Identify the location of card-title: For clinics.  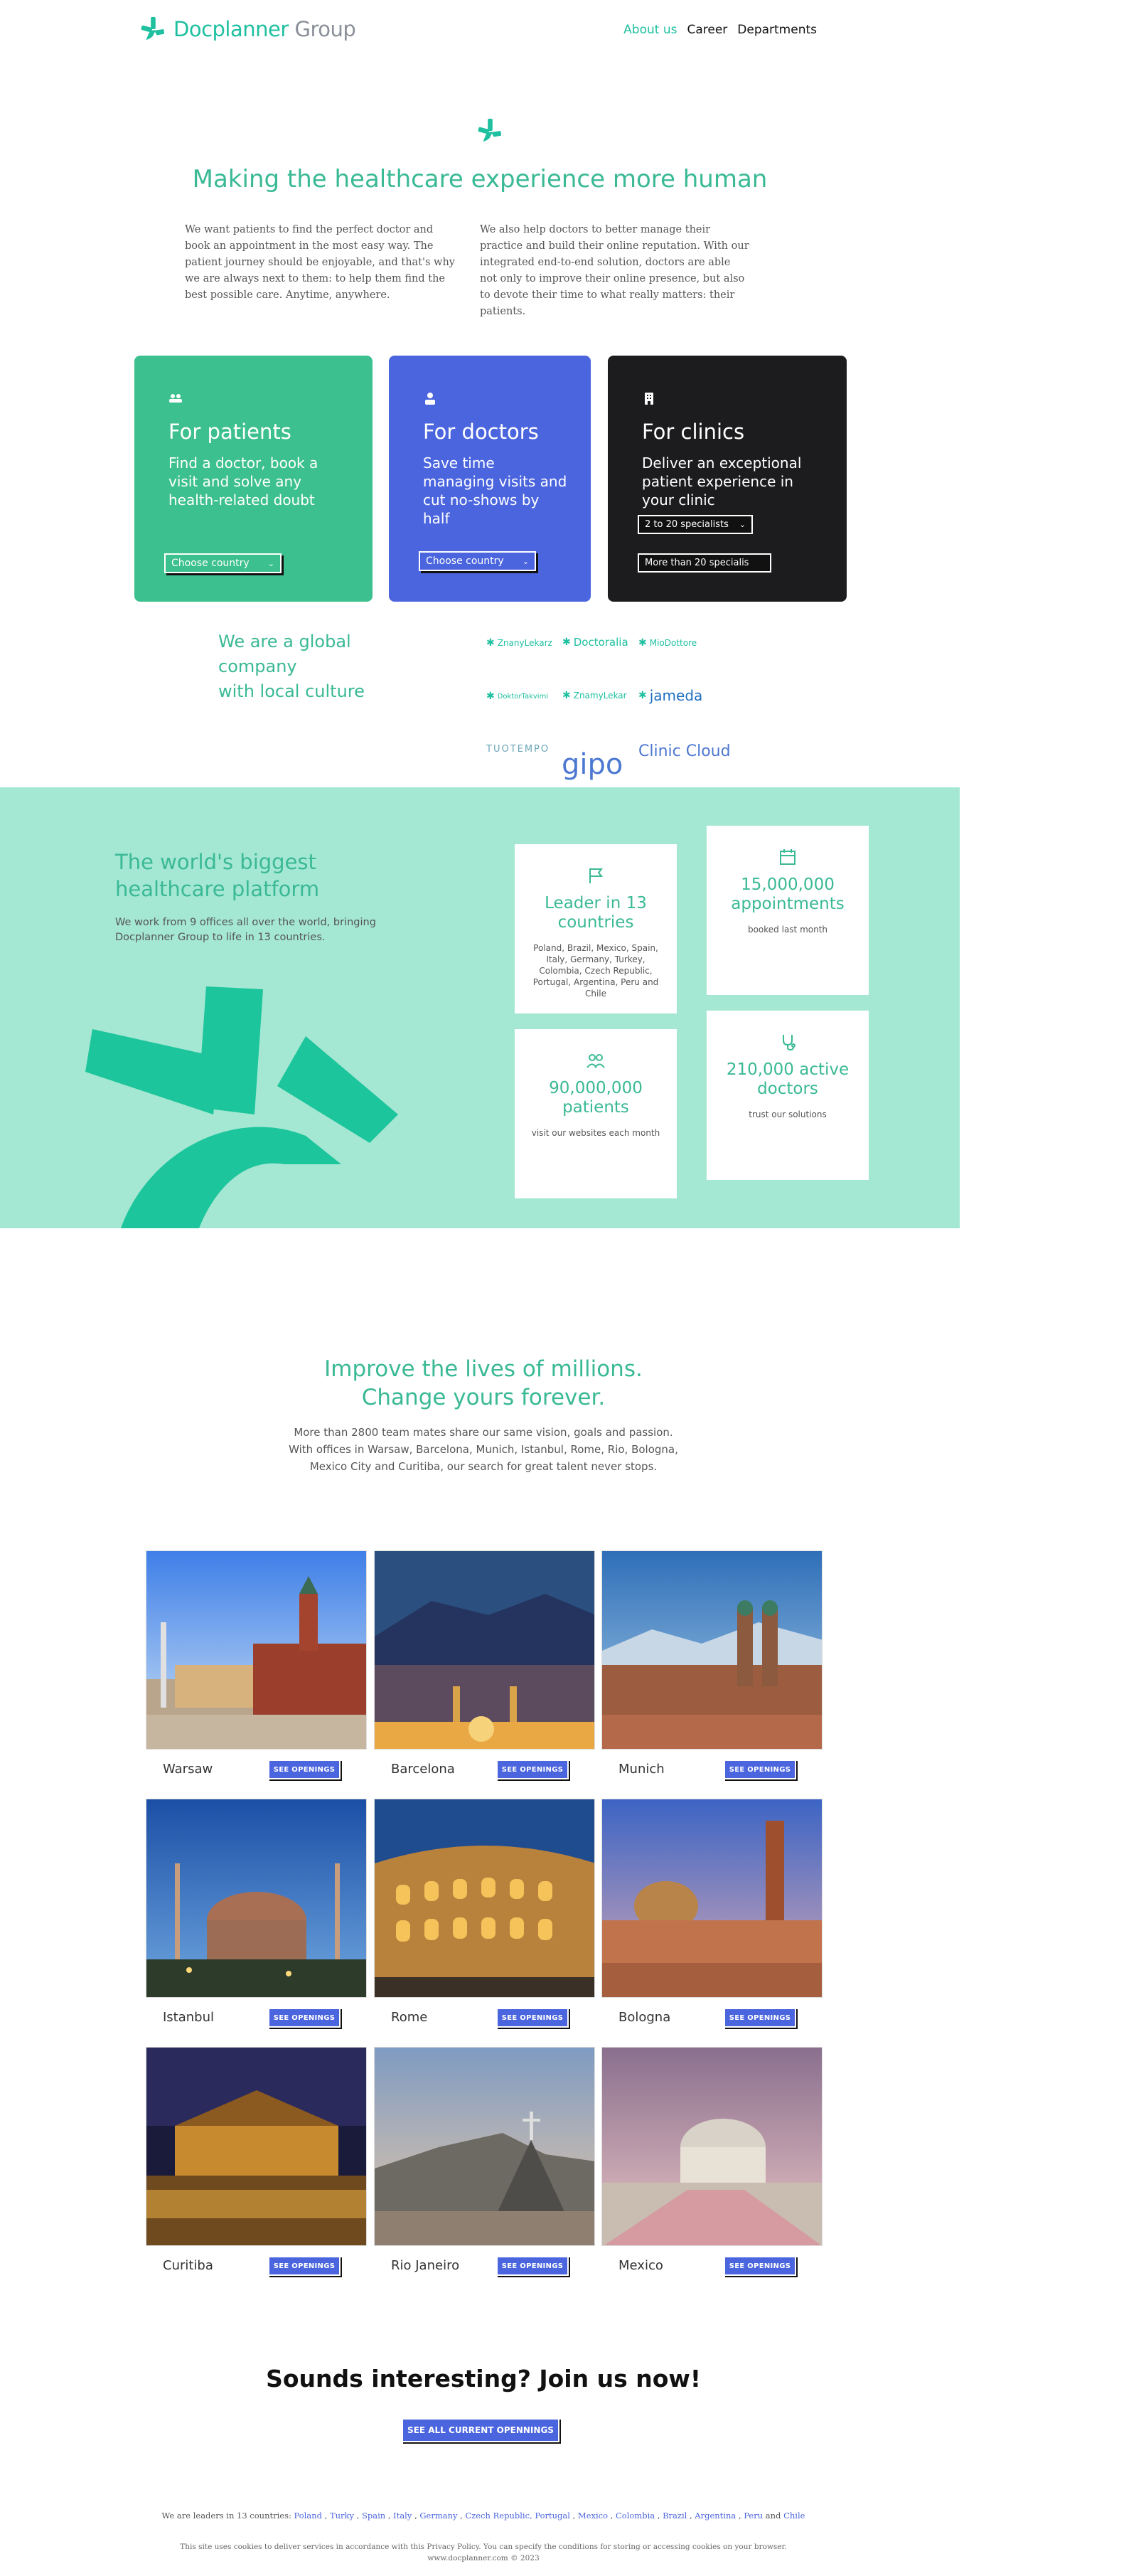
(693, 432).